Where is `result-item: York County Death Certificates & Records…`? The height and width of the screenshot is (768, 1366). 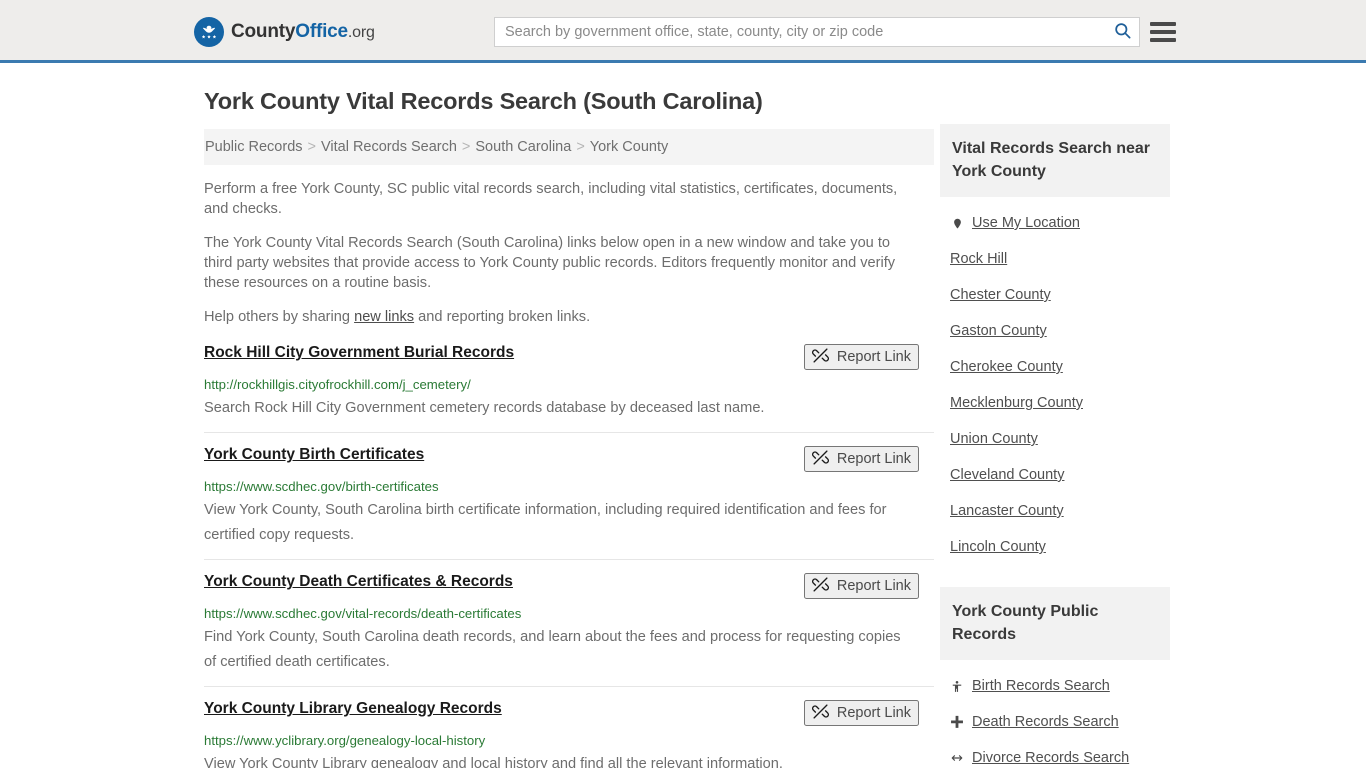 result-item: York County Death Certificates & Records… is located at coordinates (569, 622).